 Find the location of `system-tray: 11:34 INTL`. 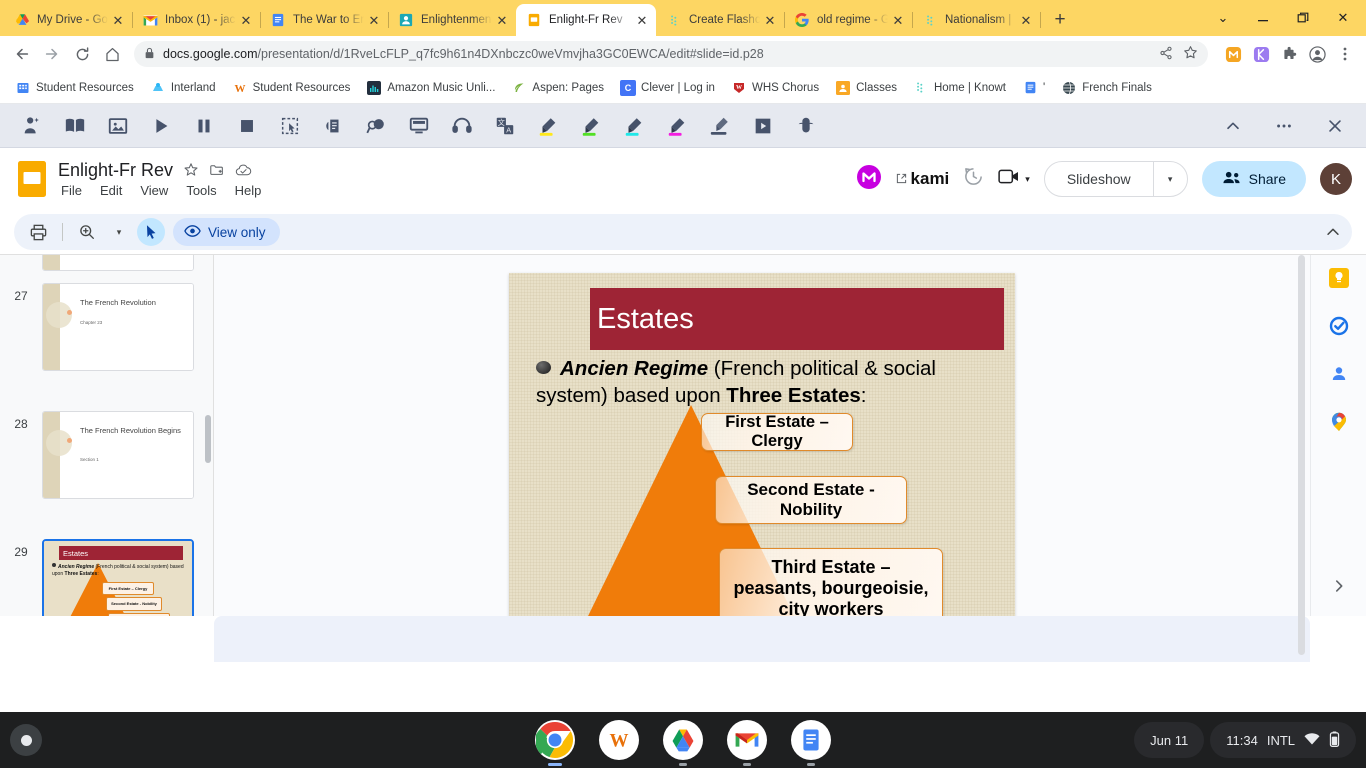

system-tray: 11:34 INTL is located at coordinates (1283, 740).